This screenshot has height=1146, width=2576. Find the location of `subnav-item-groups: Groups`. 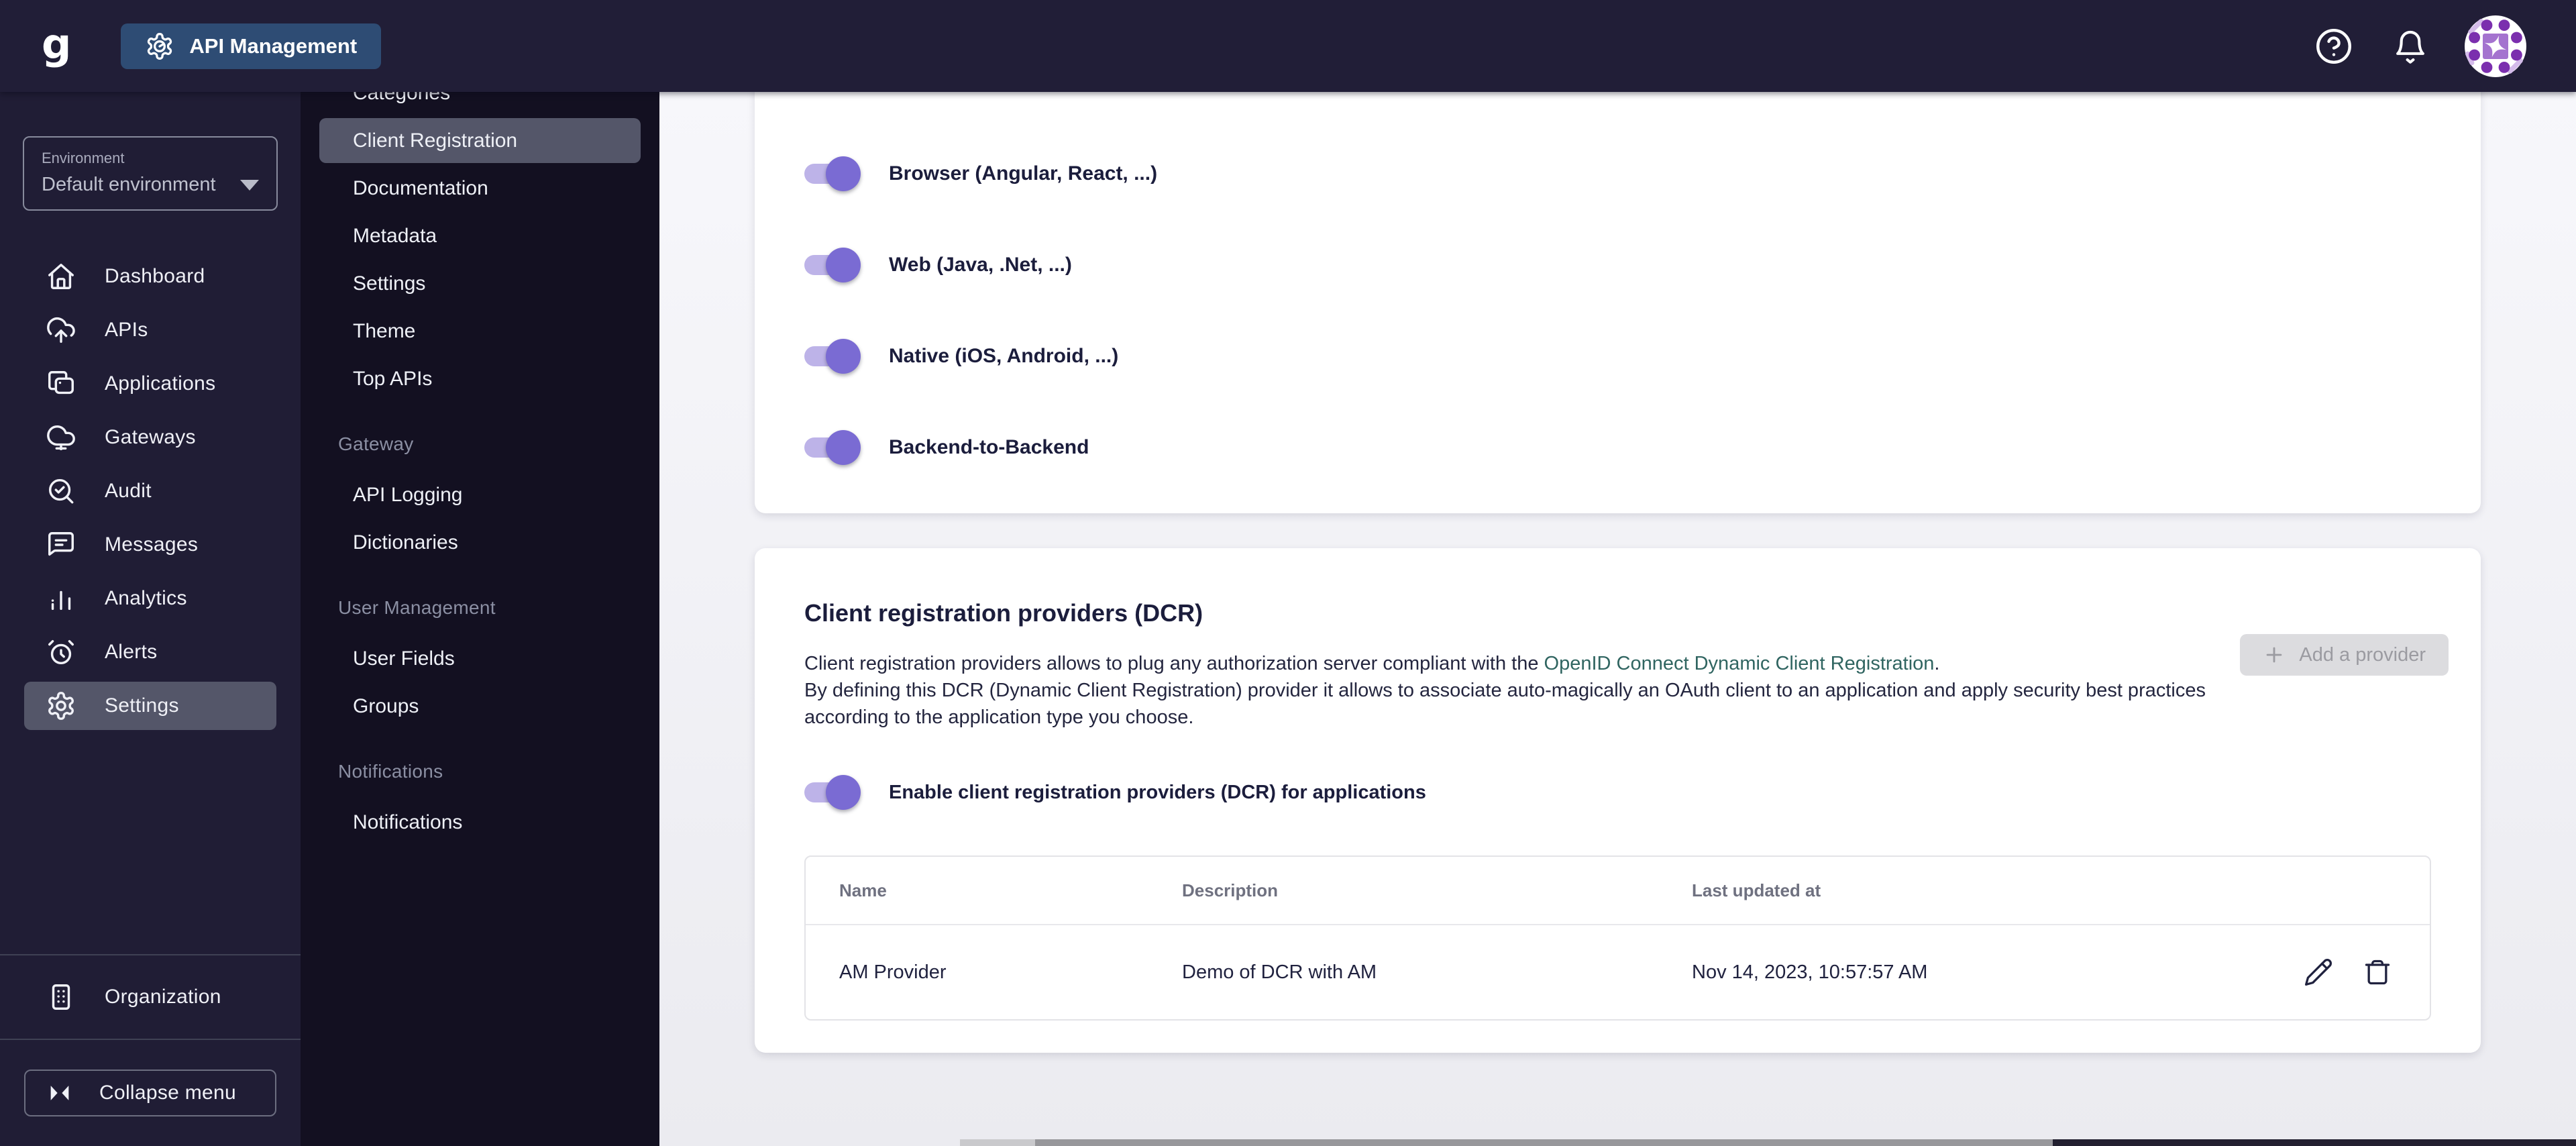

subnav-item-groups: Groups is located at coordinates (480, 706).